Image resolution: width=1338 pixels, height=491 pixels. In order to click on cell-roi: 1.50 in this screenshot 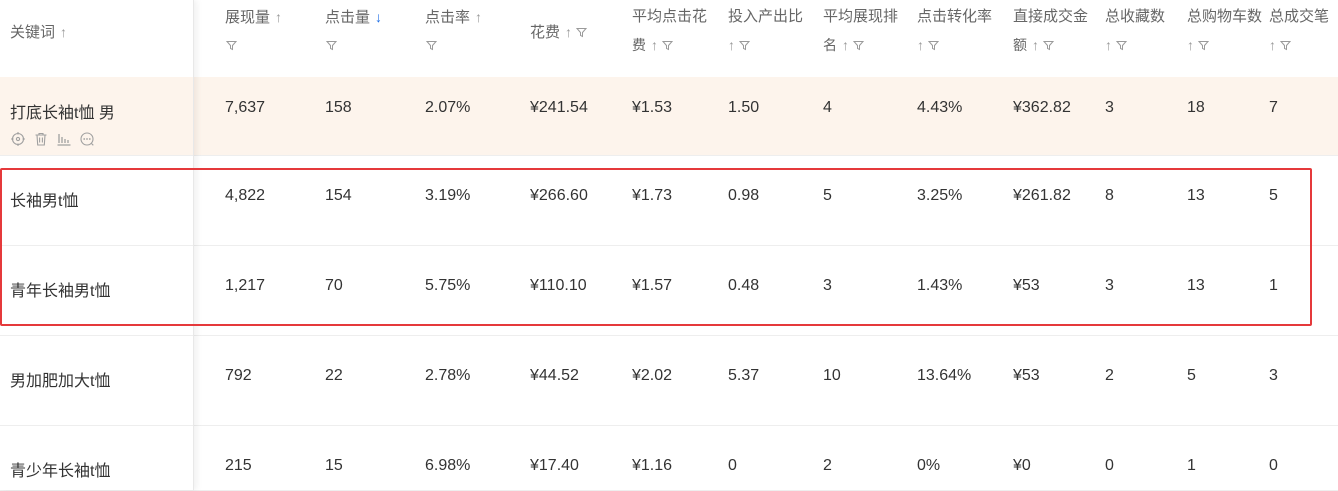, I will do `click(744, 107)`.